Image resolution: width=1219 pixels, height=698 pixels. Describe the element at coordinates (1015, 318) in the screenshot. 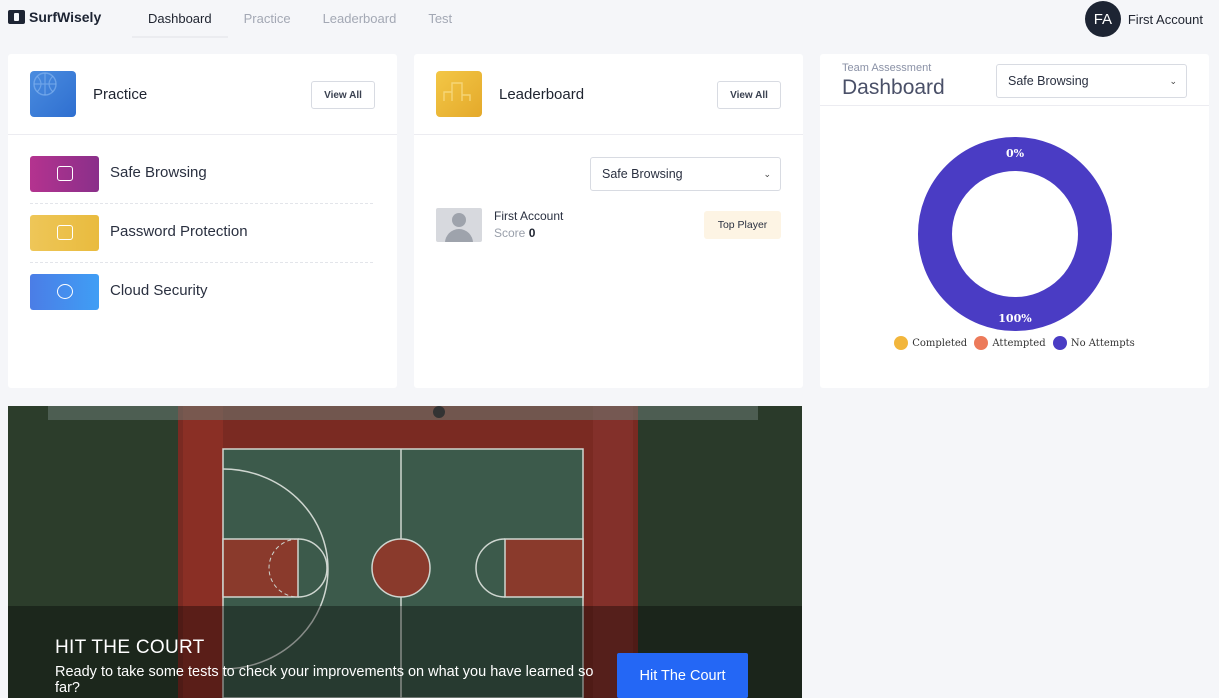

I see `donut-data-label: 100%` at that location.